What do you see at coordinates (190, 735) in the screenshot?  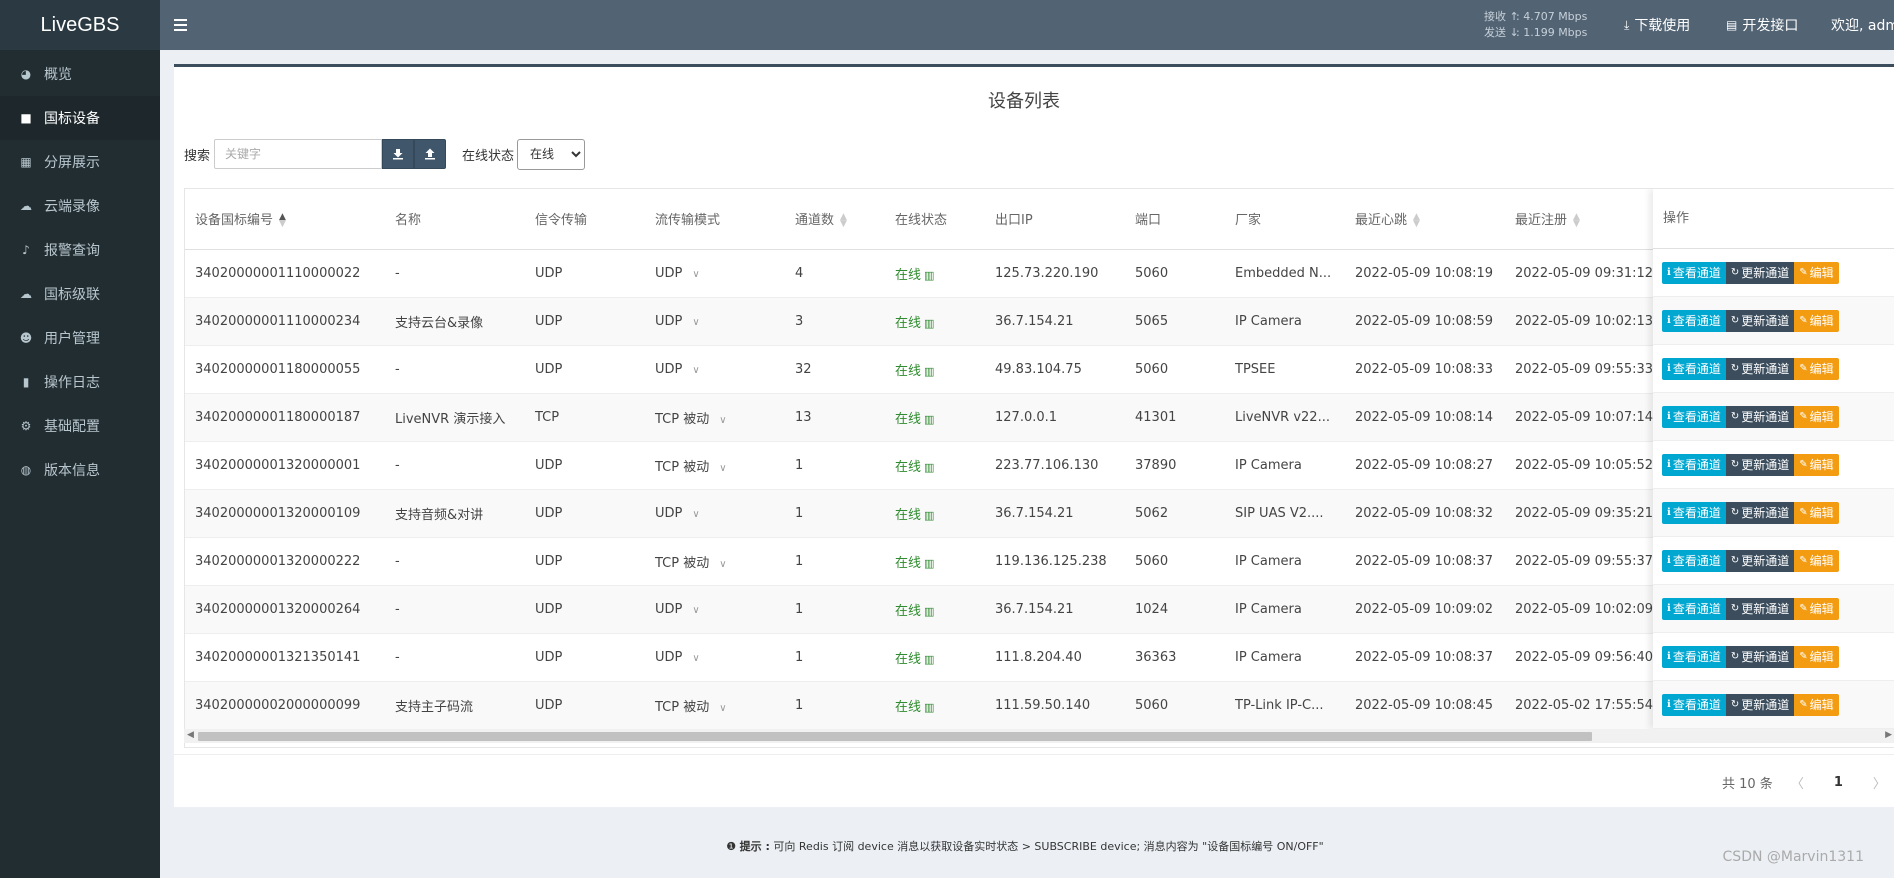 I see `scroll-left-icon: ◀` at bounding box center [190, 735].